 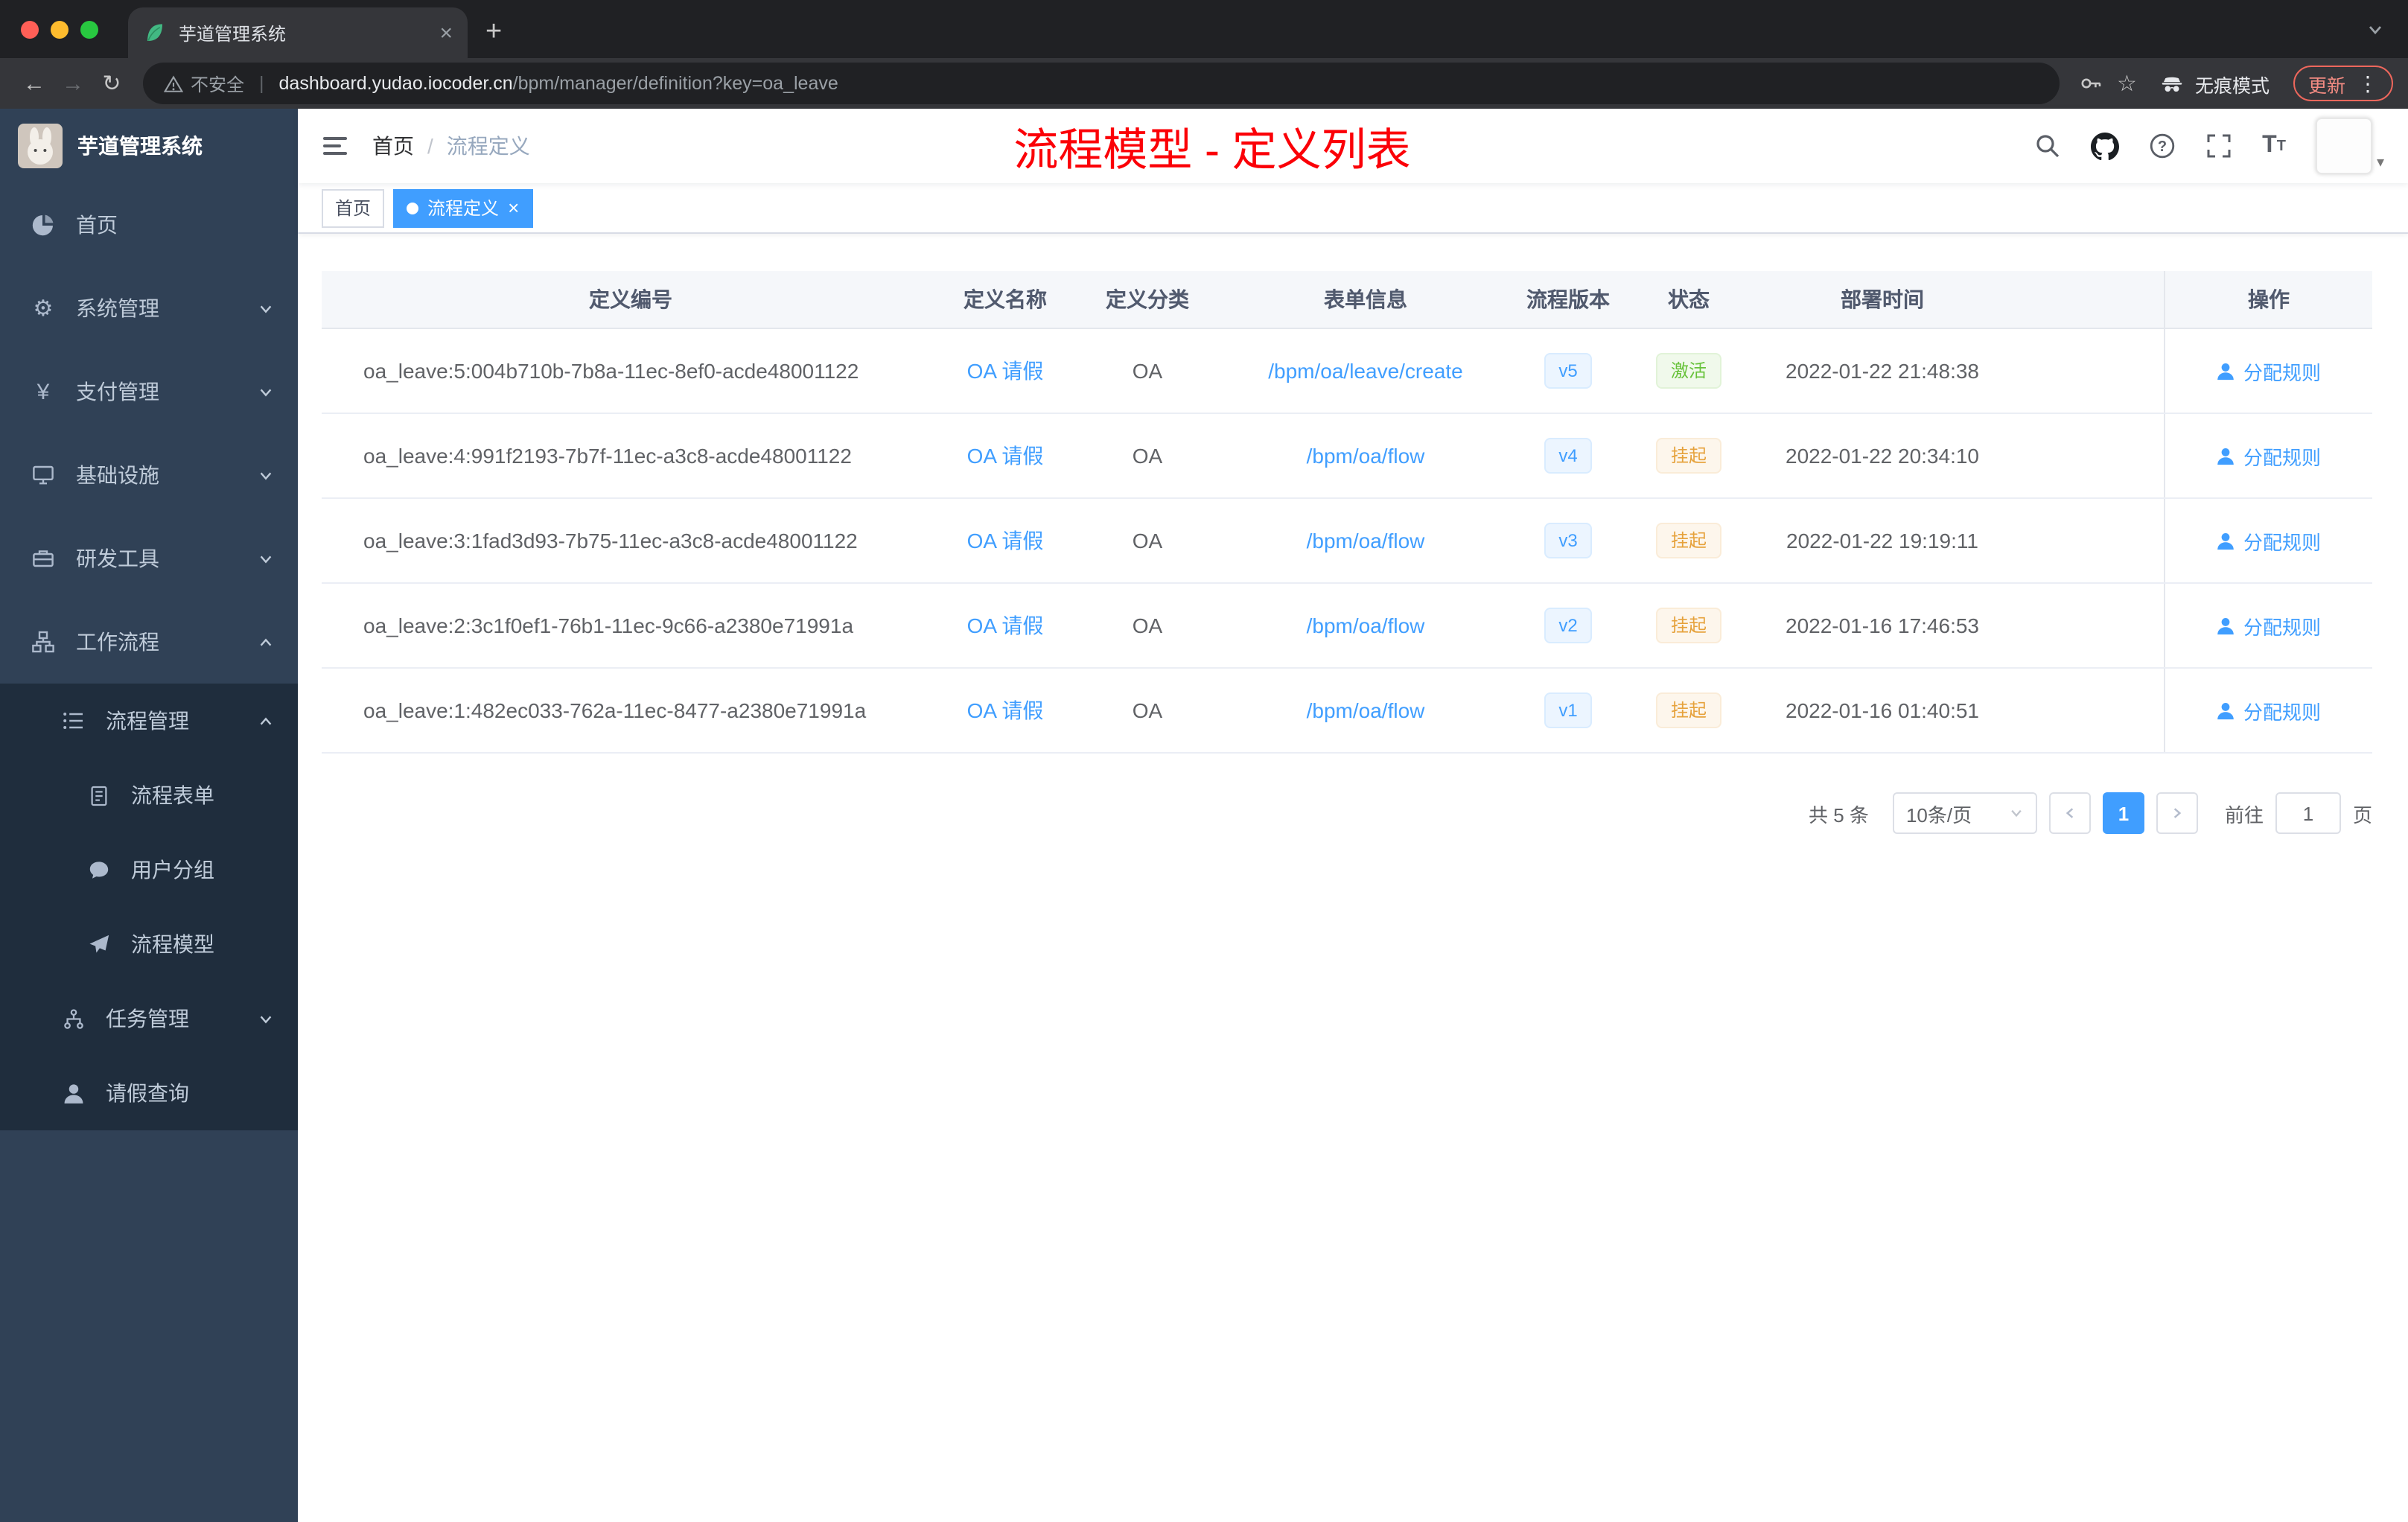 I want to click on search-icon, so click(x=2047, y=146).